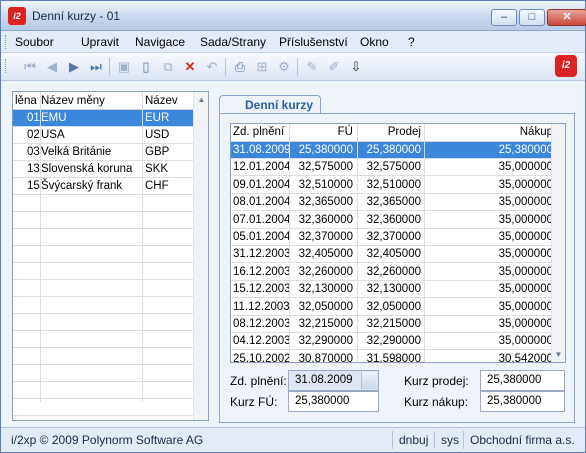 The width and height of the screenshot is (586, 453). I want to click on table-row: 25.10.2002 30,870000 31,598000 30,542000, so click(392, 357).